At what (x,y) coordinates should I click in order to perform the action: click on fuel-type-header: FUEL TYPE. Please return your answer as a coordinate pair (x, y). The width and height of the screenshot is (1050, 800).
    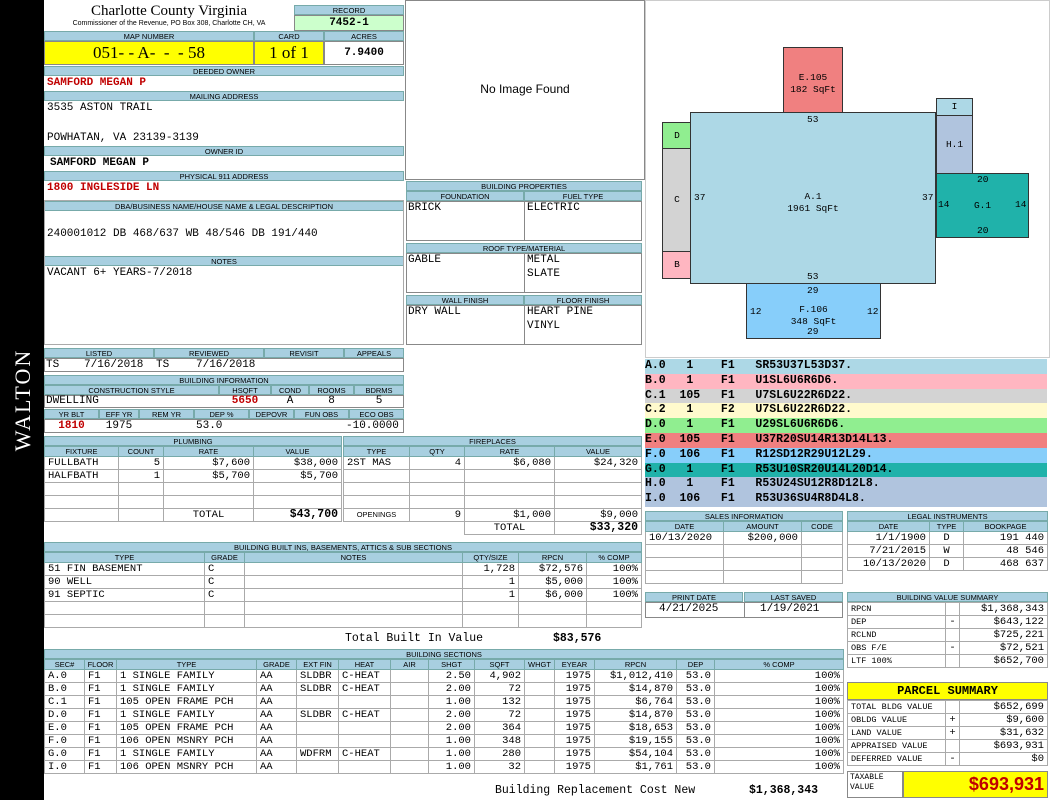
    Looking at the image, I should click on (583, 196).